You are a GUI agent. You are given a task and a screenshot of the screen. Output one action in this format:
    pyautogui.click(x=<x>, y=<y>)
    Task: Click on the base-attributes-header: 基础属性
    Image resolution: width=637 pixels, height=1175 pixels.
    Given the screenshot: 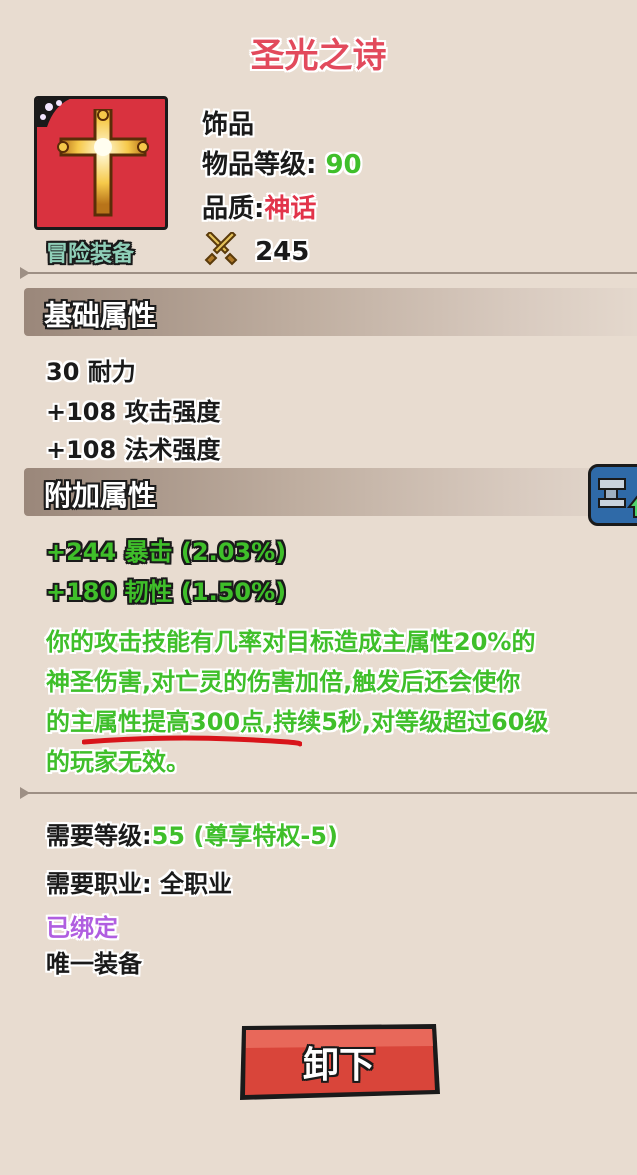 What is the action you would take?
    pyautogui.click(x=330, y=312)
    